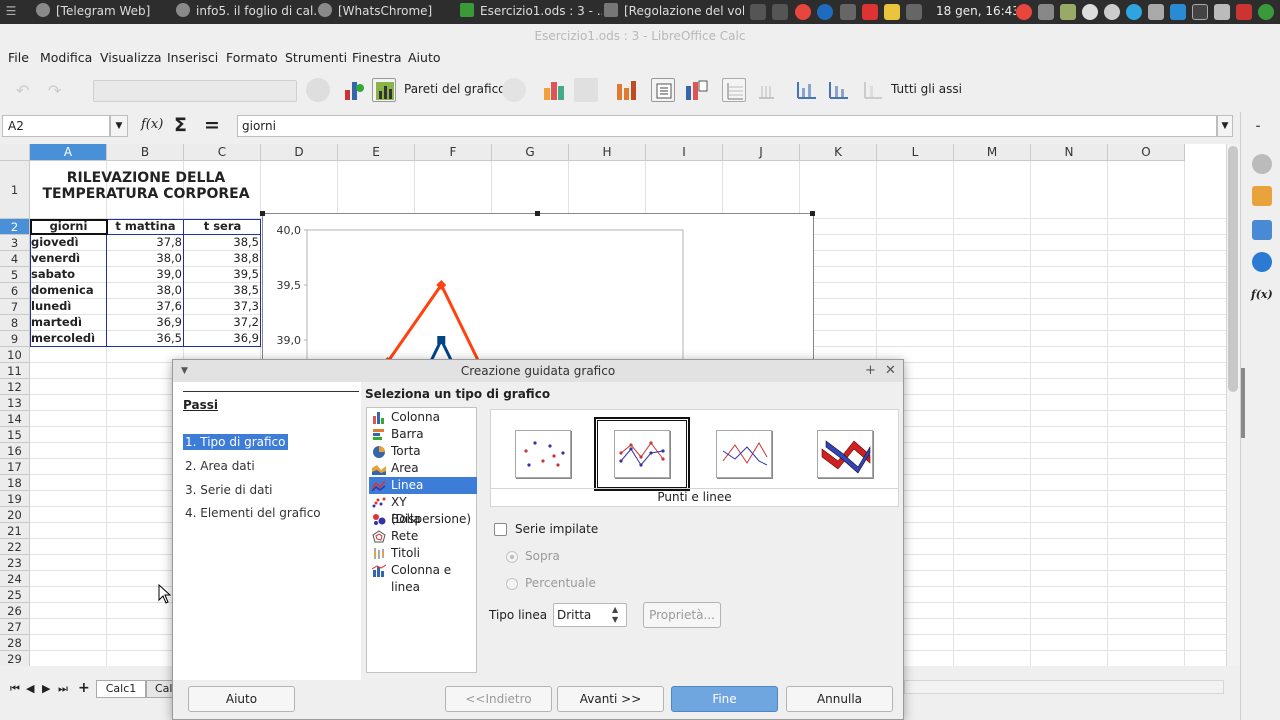  What do you see at coordinates (354, 90) in the screenshot?
I see `chart-type-icon` at bounding box center [354, 90].